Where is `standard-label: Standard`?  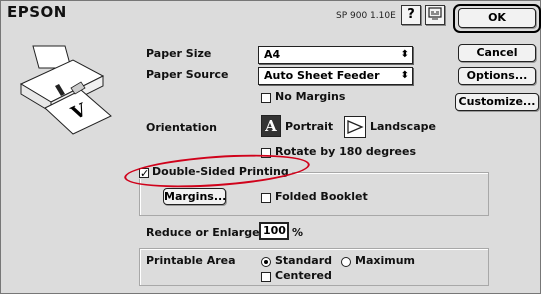 standard-label: Standard is located at coordinates (303, 260).